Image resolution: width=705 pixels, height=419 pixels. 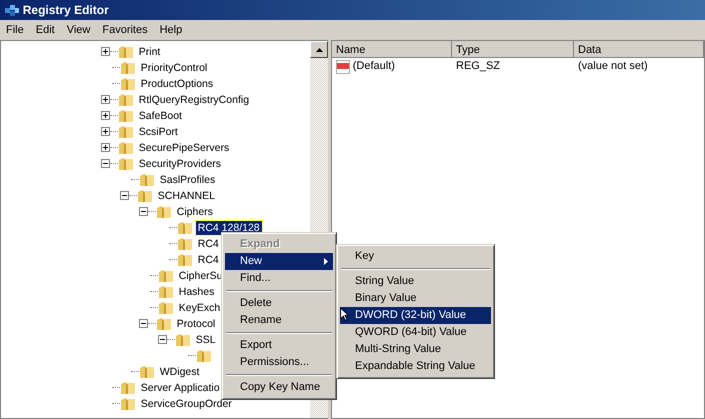 What do you see at coordinates (158, 131) in the screenshot?
I see `tree-item: ScsiPort` at bounding box center [158, 131].